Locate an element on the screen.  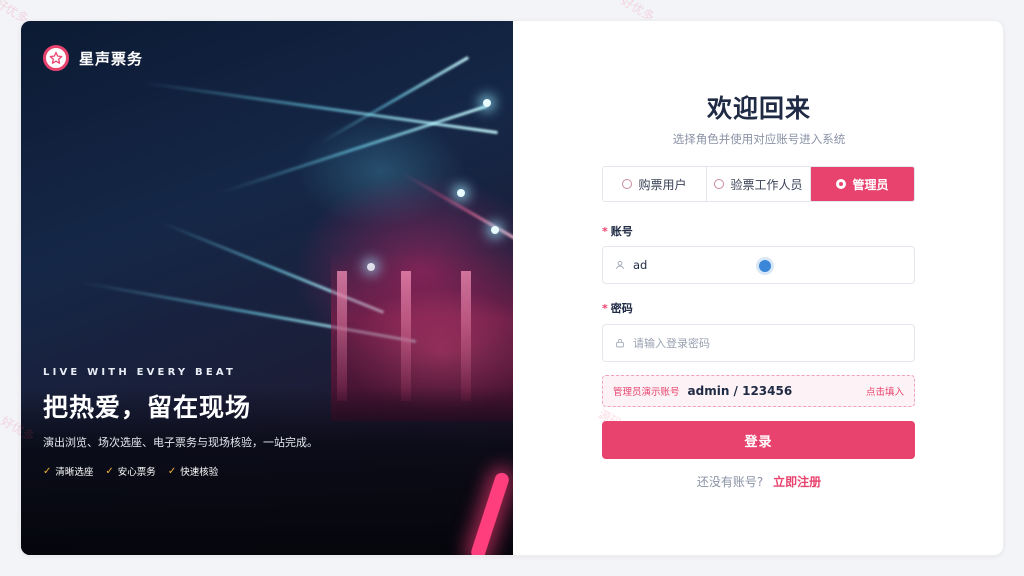
register-prompt: 还没有账号? 立即注册 is located at coordinates (758, 481).